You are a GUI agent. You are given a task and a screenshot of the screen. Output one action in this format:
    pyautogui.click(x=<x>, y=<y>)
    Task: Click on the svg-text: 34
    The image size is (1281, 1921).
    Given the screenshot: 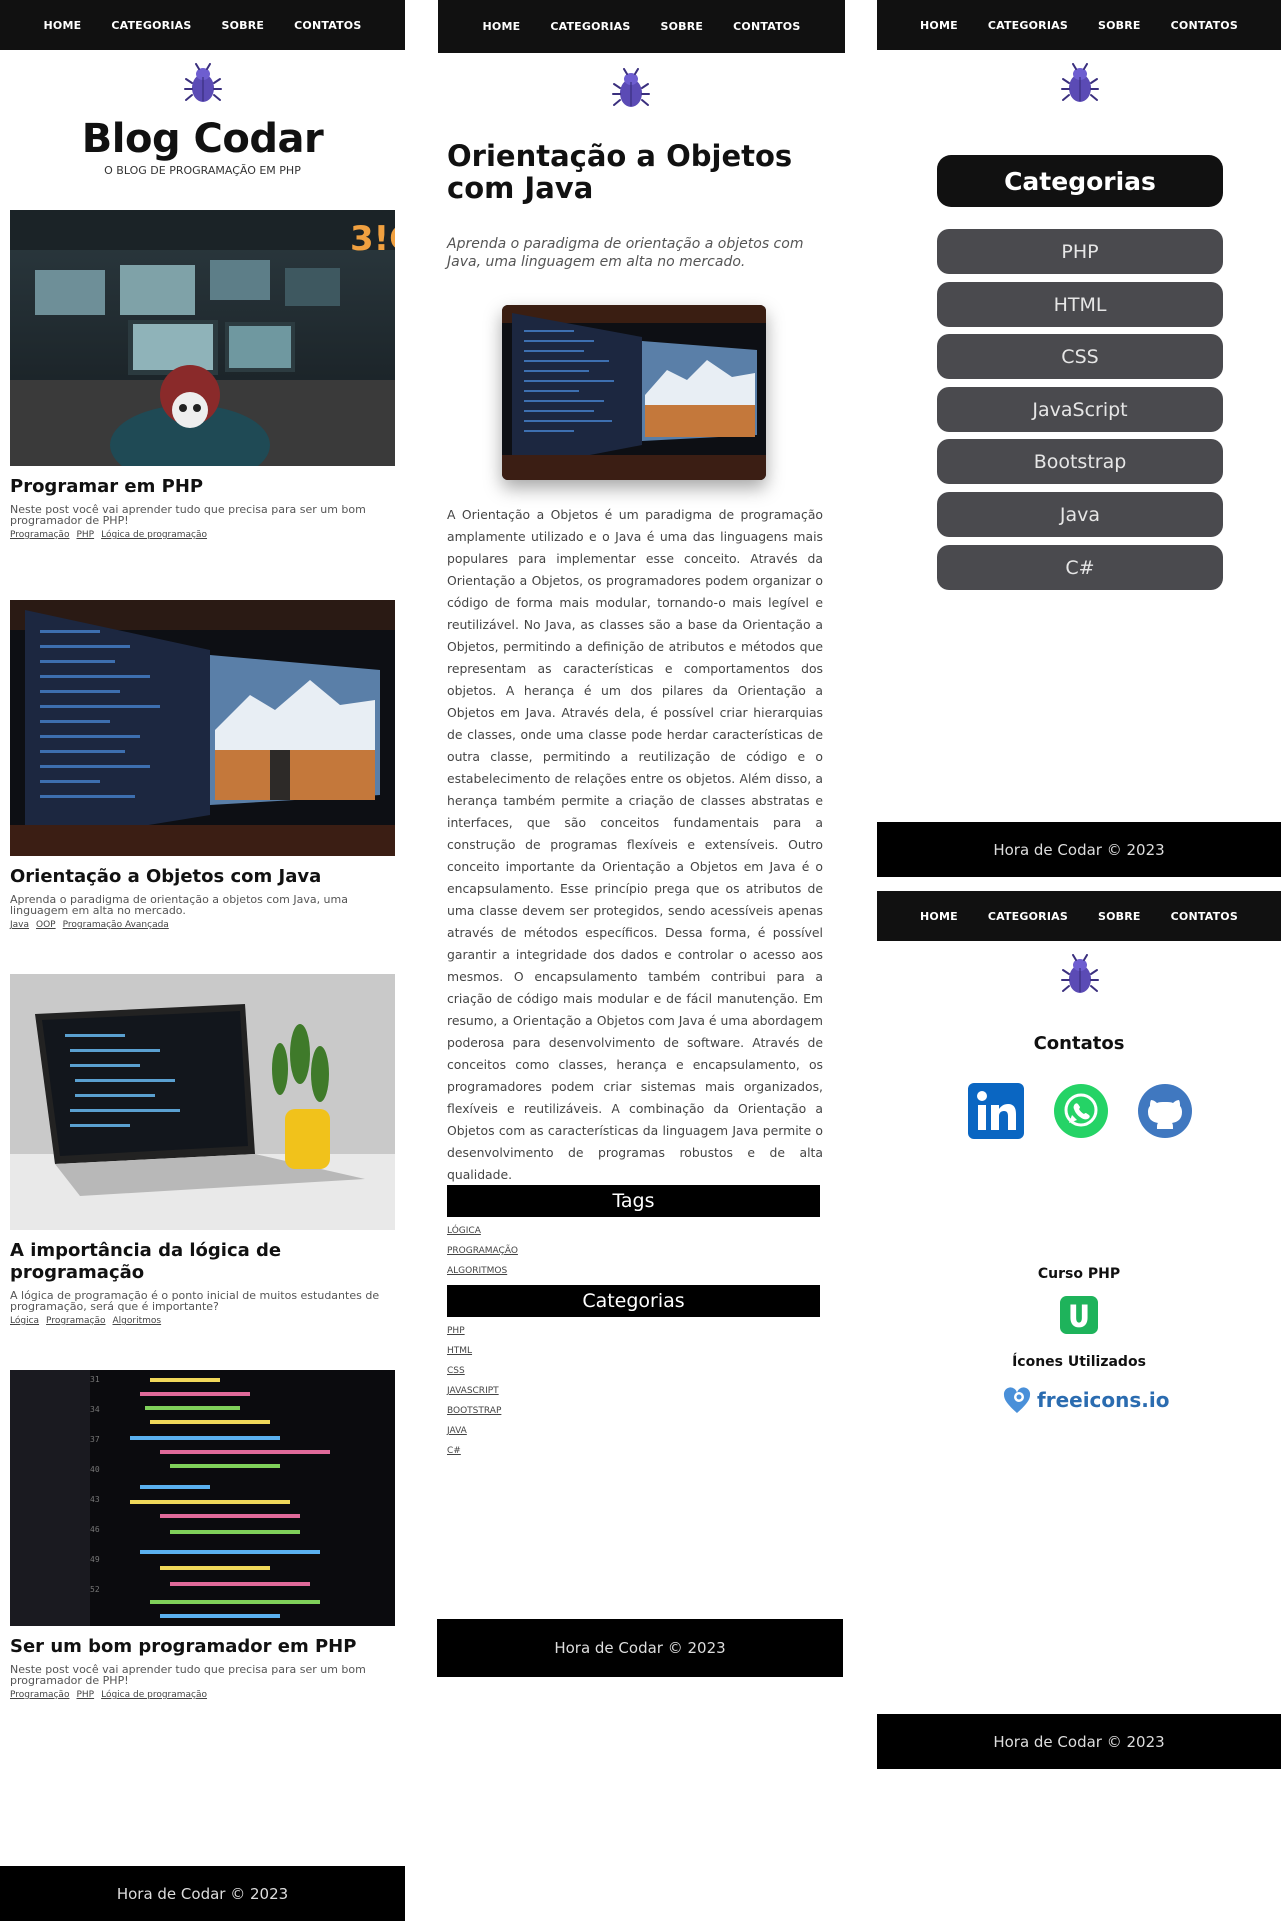 What is the action you would take?
    pyautogui.click(x=95, y=1409)
    